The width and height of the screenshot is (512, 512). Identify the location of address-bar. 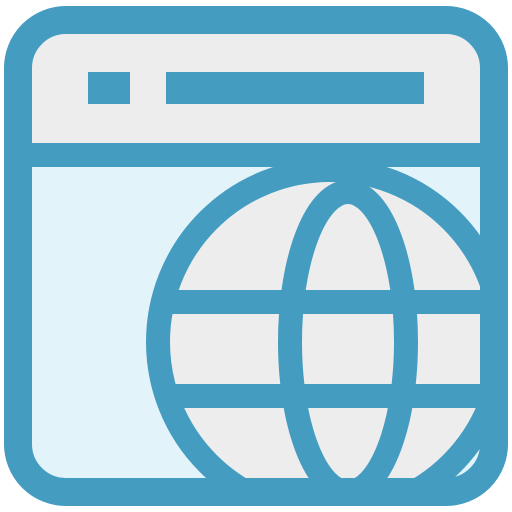
(295, 88).